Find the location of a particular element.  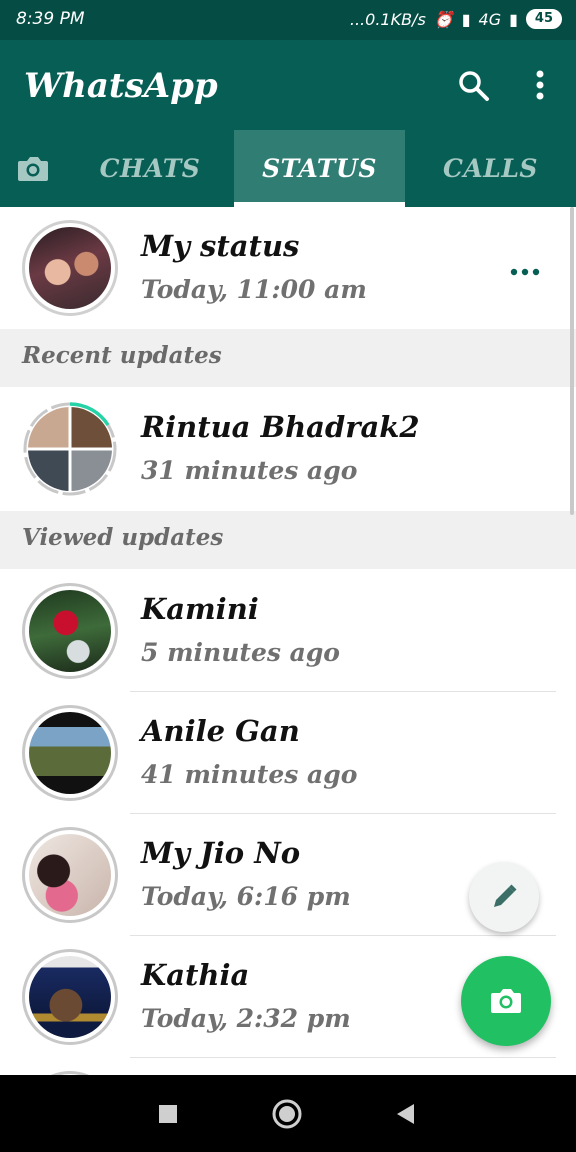

status-row is located at coordinates (288, 1066).